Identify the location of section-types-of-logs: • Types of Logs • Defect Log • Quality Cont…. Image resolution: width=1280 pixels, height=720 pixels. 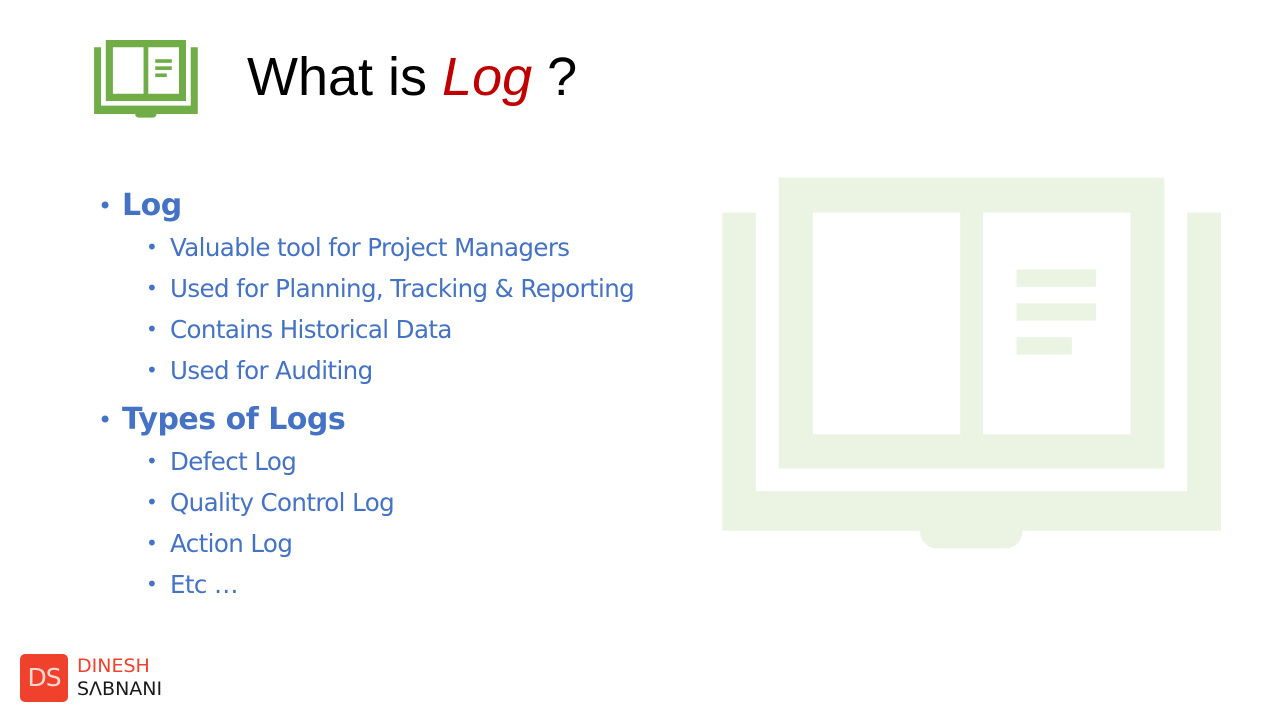
(365, 502).